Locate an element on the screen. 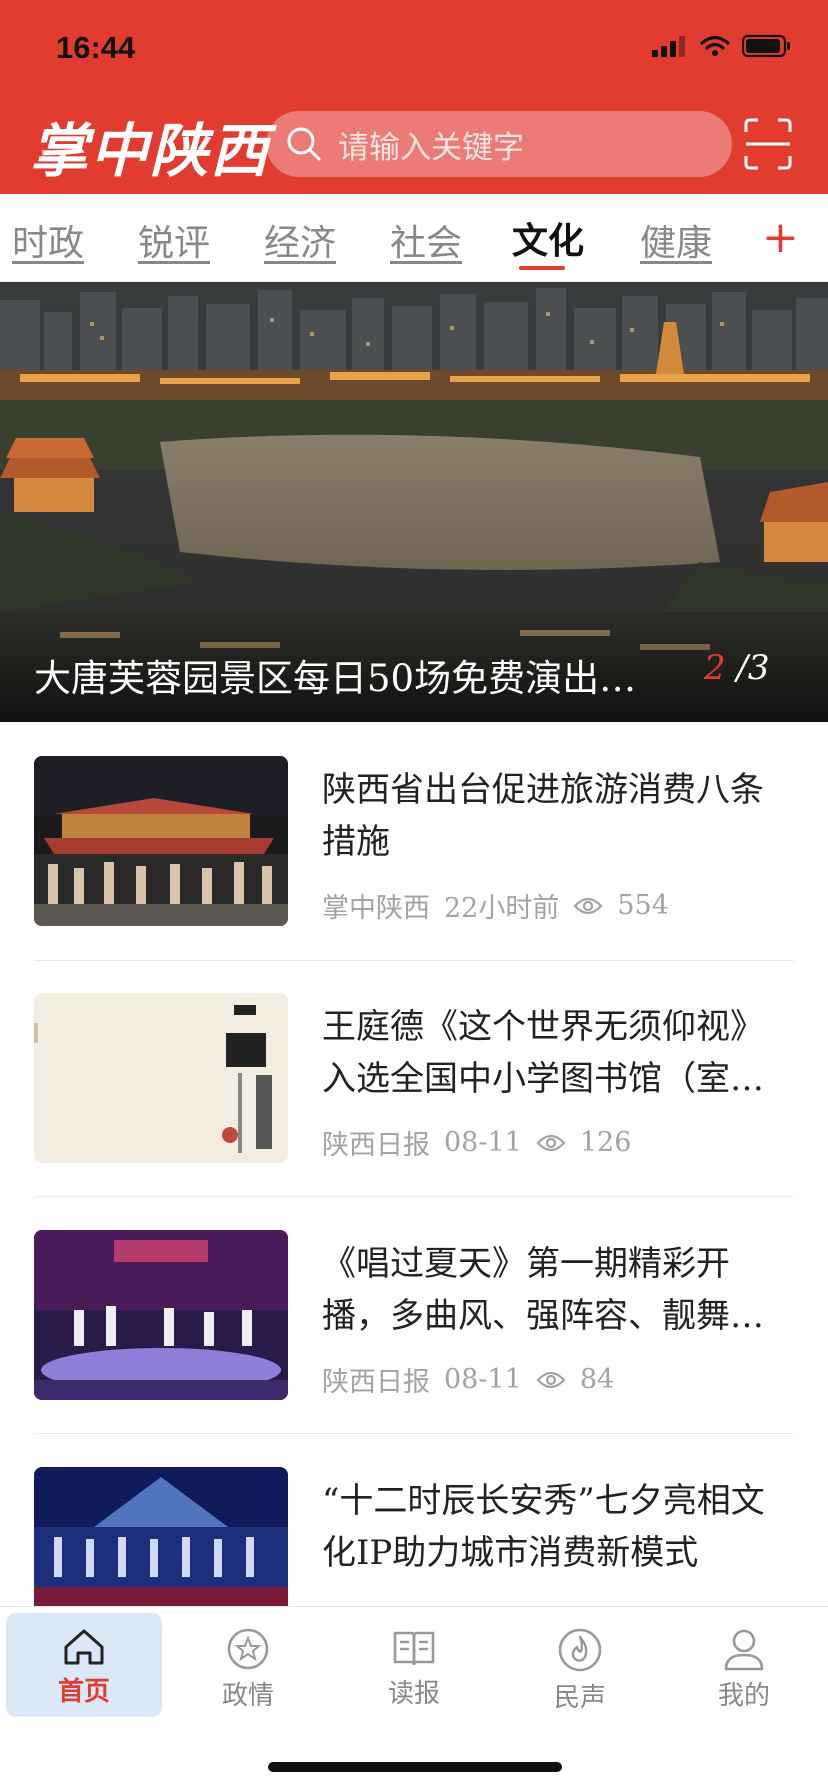 This screenshot has height=1792, width=828. book-icon is located at coordinates (414, 1648).